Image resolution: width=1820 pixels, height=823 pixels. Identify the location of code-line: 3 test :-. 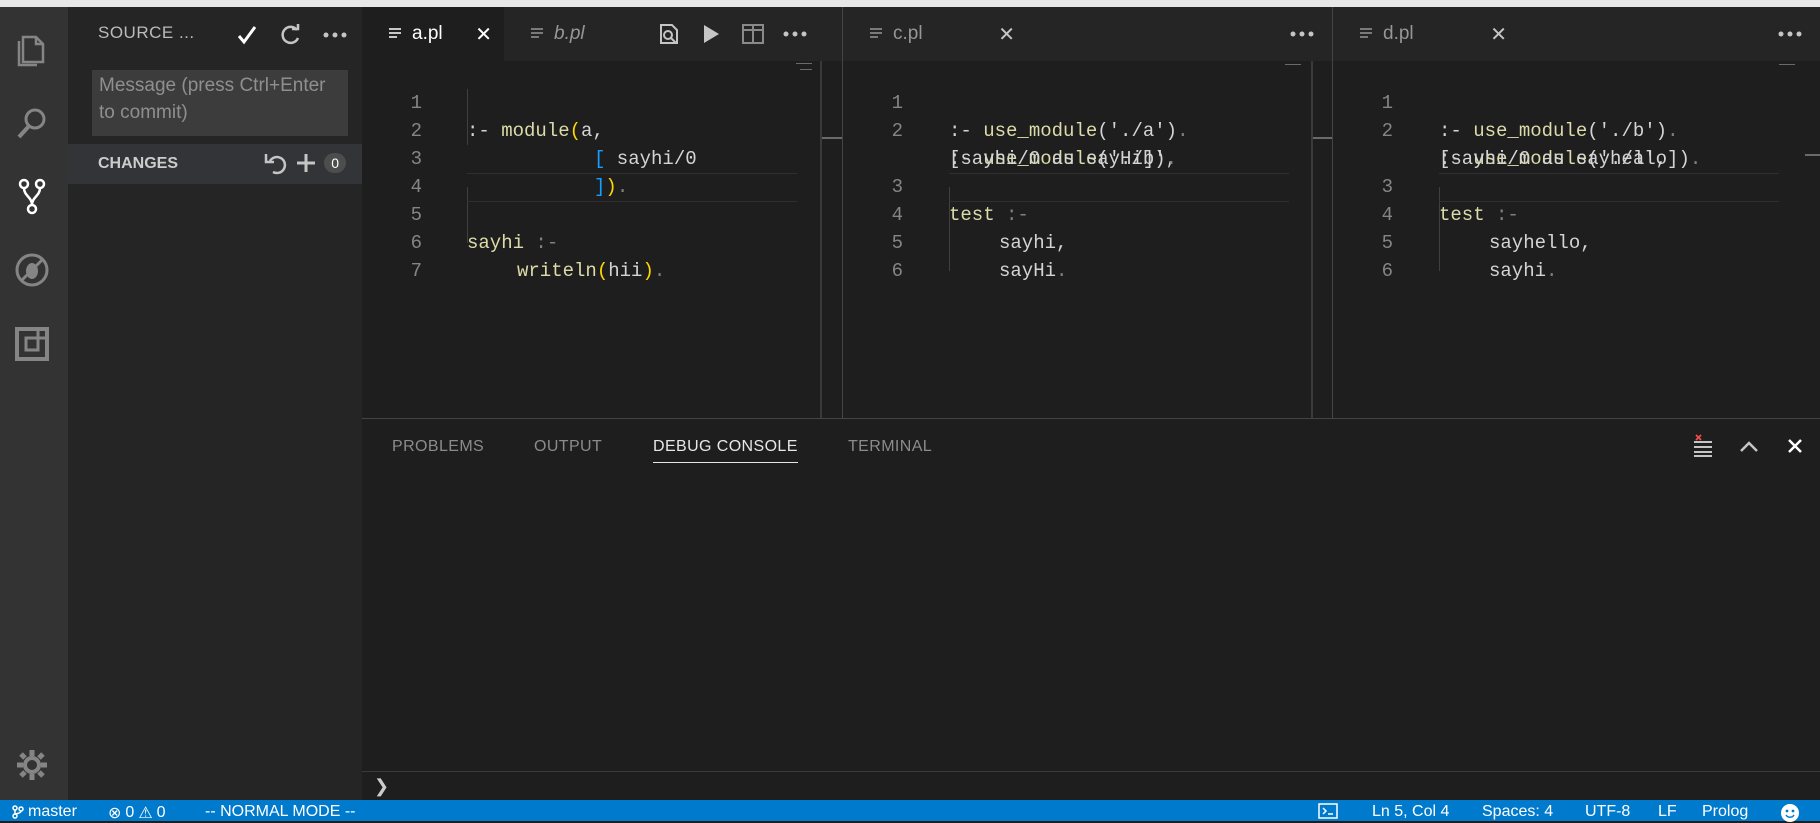
(1088, 185).